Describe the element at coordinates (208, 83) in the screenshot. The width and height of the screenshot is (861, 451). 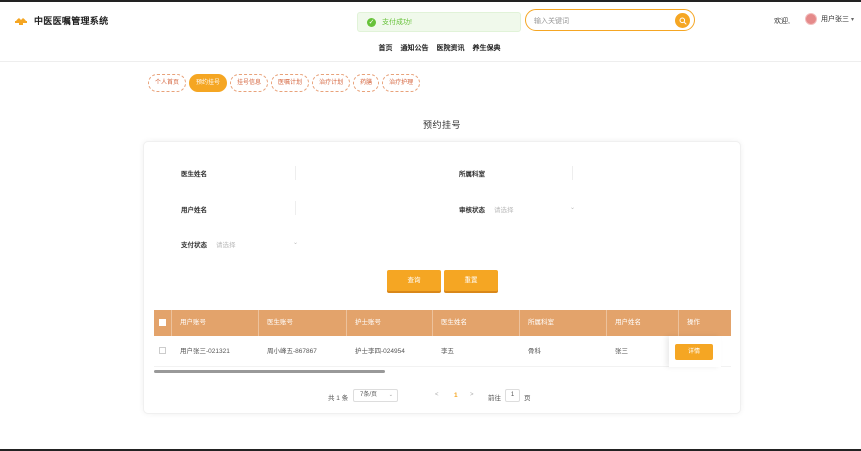
I see `tab-appointment: 预约挂号` at that location.